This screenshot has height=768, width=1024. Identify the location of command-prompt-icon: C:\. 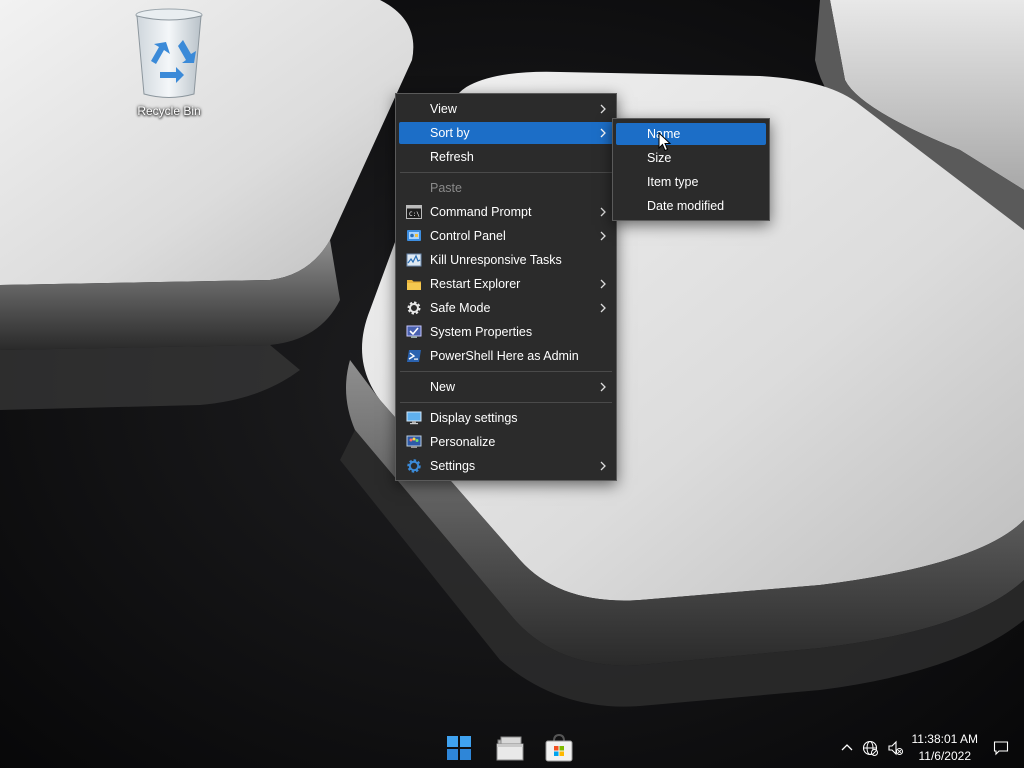
(414, 212).